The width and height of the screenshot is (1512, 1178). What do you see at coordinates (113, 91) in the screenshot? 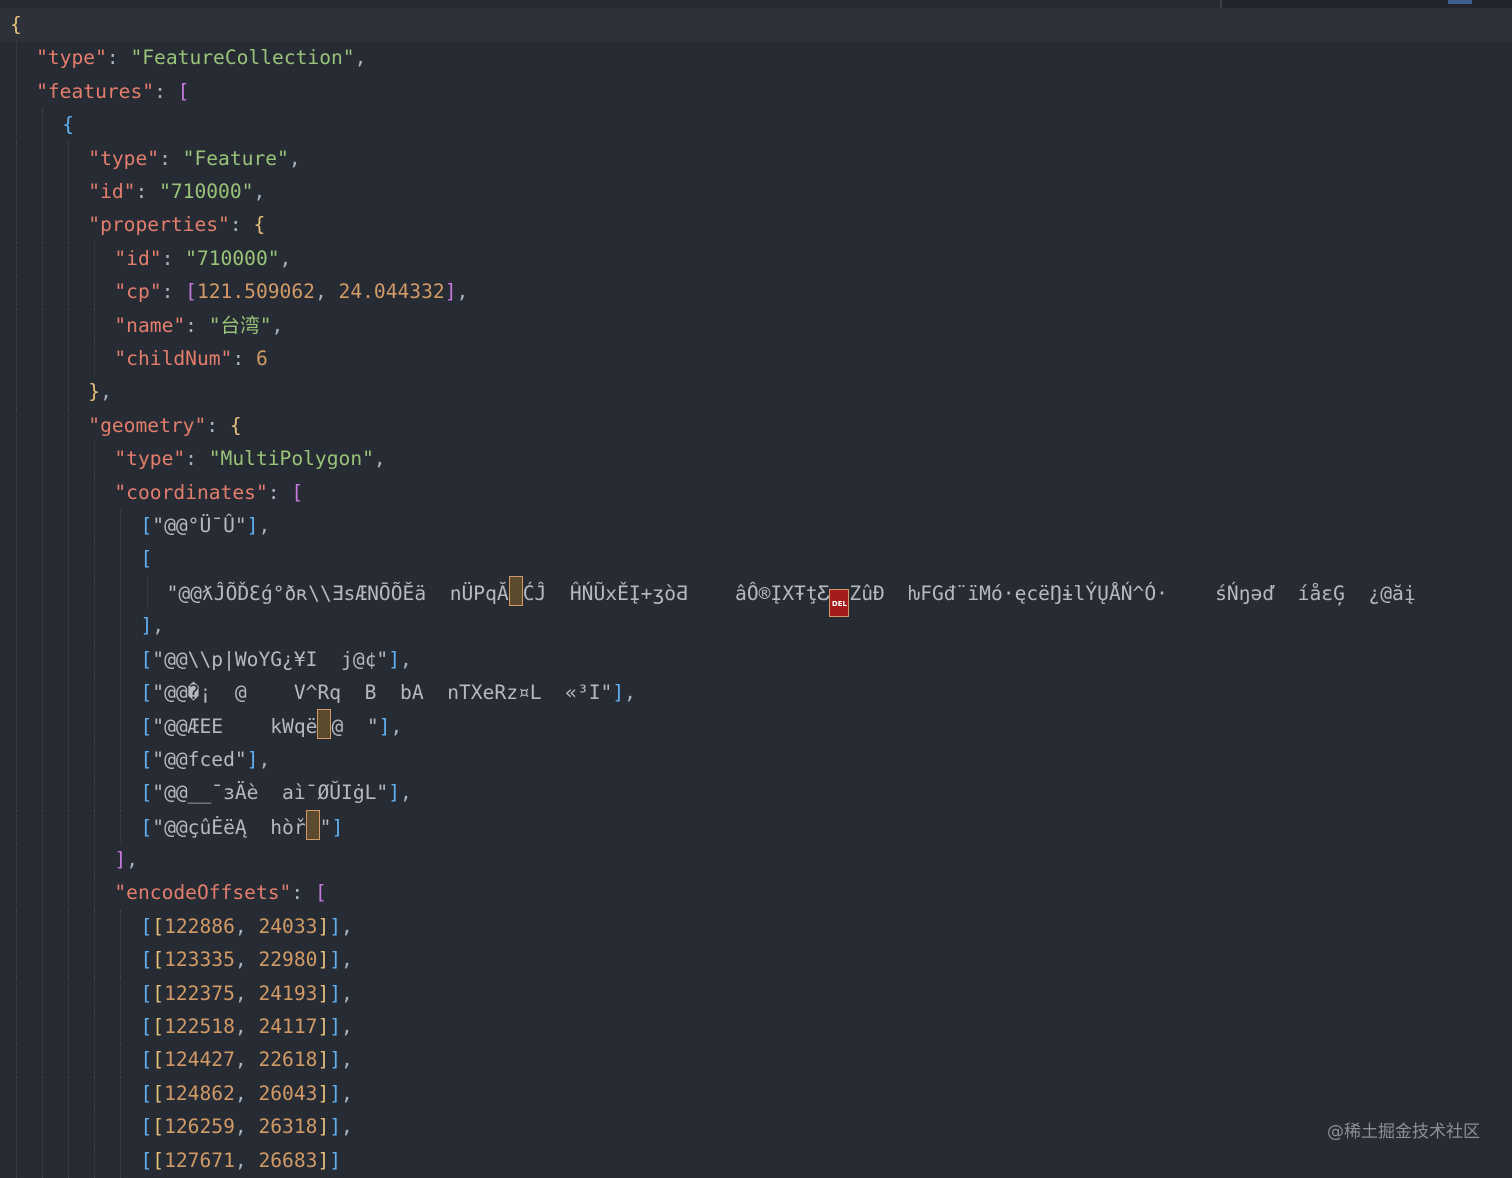
I see `code-text: "features": [` at bounding box center [113, 91].